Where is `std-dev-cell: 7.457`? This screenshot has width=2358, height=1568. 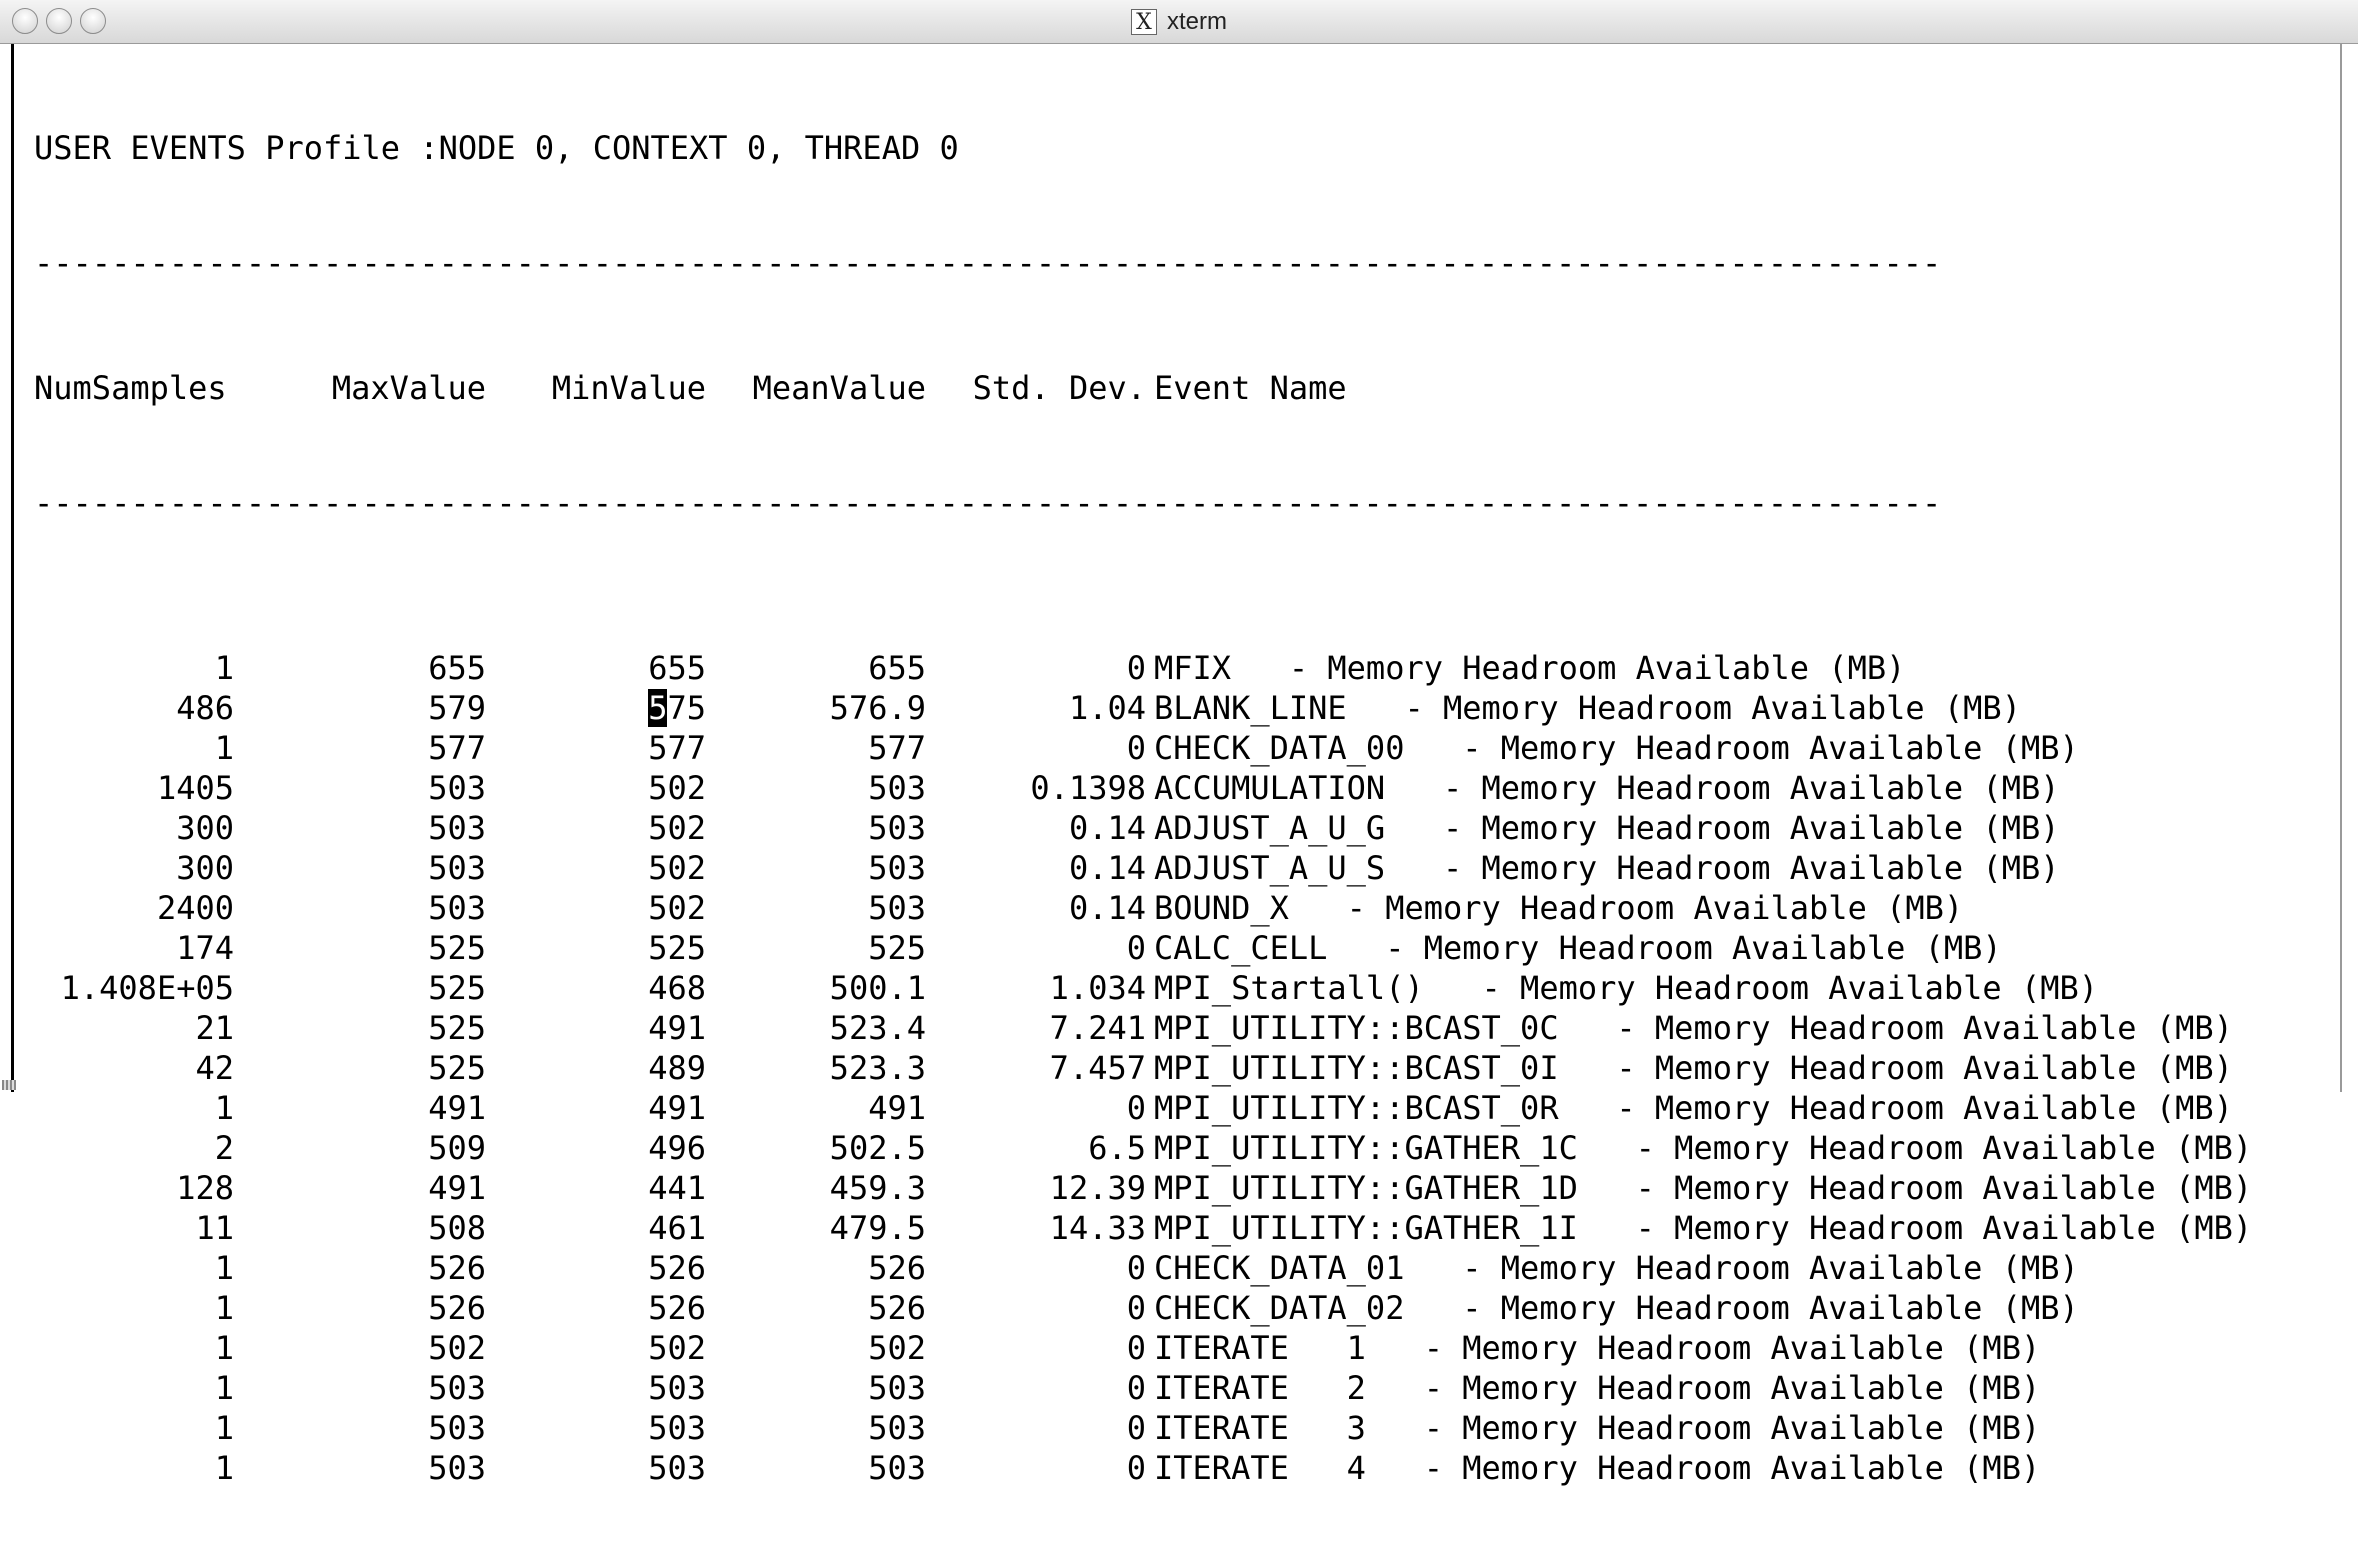 std-dev-cell: 7.457 is located at coordinates (1097, 1068).